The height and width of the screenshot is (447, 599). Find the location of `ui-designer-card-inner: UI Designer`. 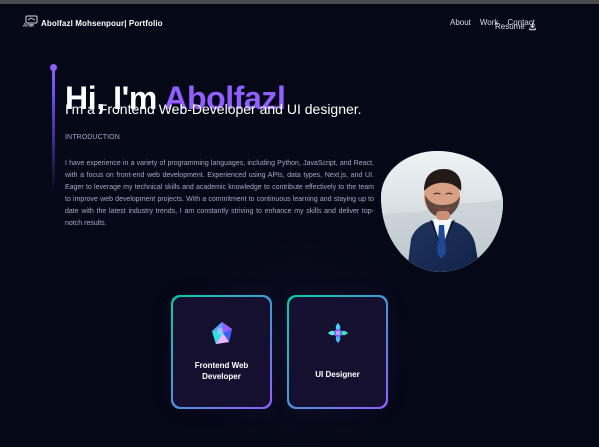

ui-designer-card-inner: UI Designer is located at coordinates (337, 352).